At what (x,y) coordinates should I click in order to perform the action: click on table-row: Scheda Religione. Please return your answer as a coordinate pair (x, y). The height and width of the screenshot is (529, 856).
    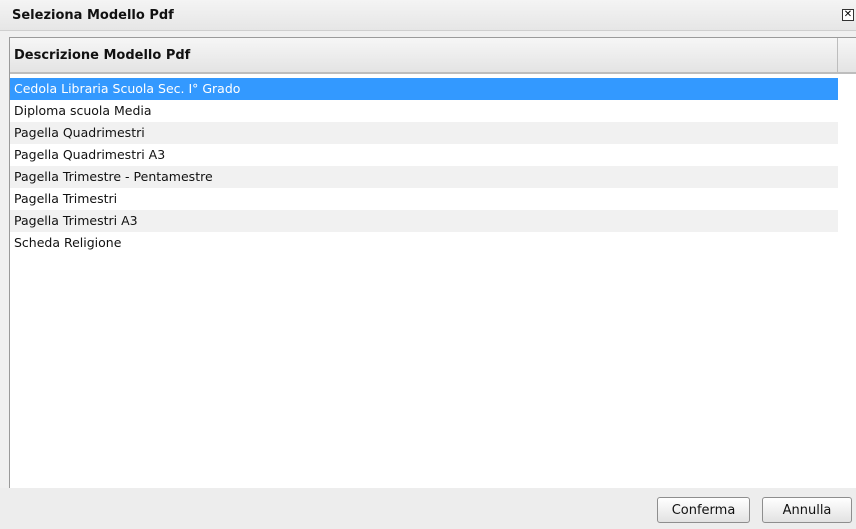
    Looking at the image, I should click on (424, 243).